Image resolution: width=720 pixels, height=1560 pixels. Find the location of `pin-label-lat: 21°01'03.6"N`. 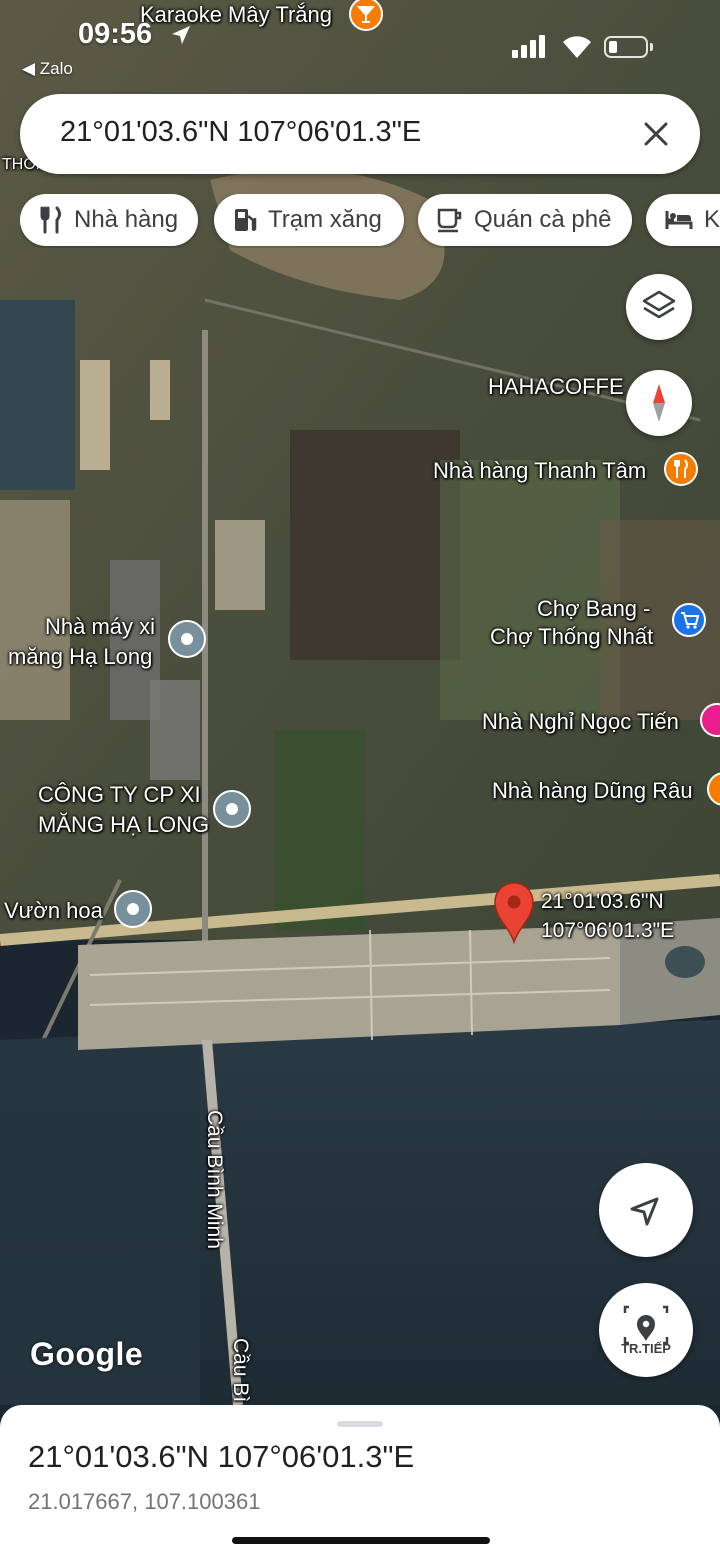

pin-label-lat: 21°01'03.6"N is located at coordinates (602, 901).